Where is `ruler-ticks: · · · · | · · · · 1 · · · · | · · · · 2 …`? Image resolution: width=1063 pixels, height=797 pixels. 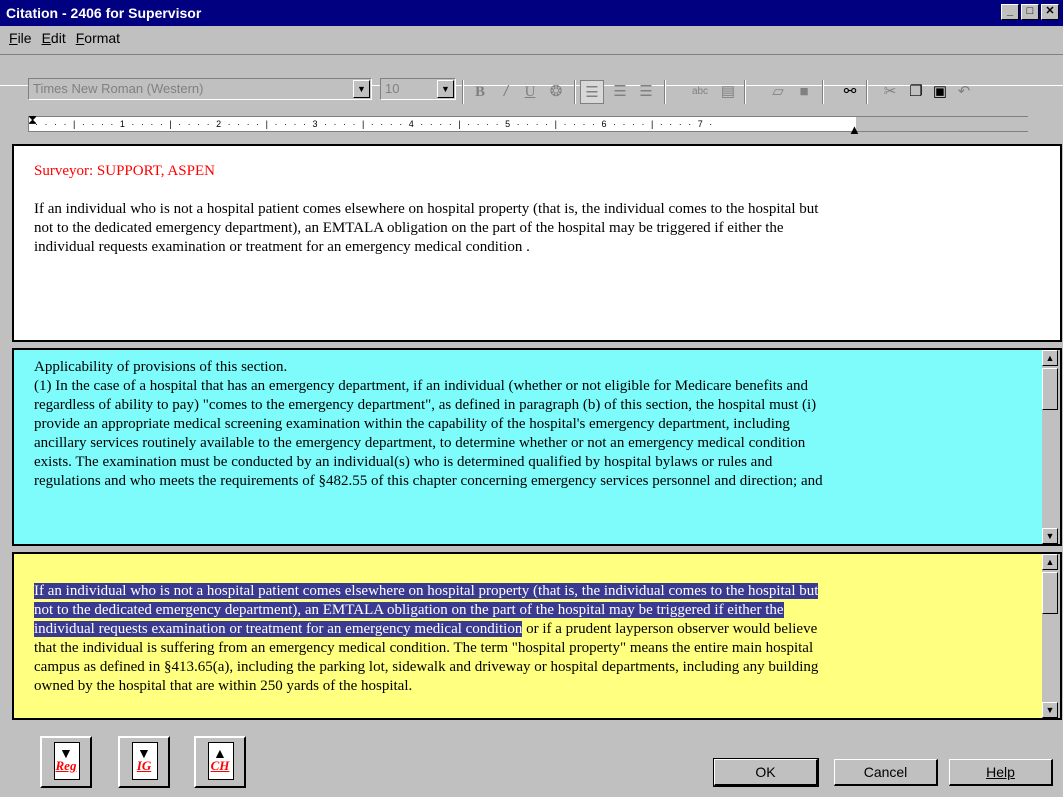 ruler-ticks: · · · · | · · · · 1 · · · · | · · · · 2 … is located at coordinates (375, 124).